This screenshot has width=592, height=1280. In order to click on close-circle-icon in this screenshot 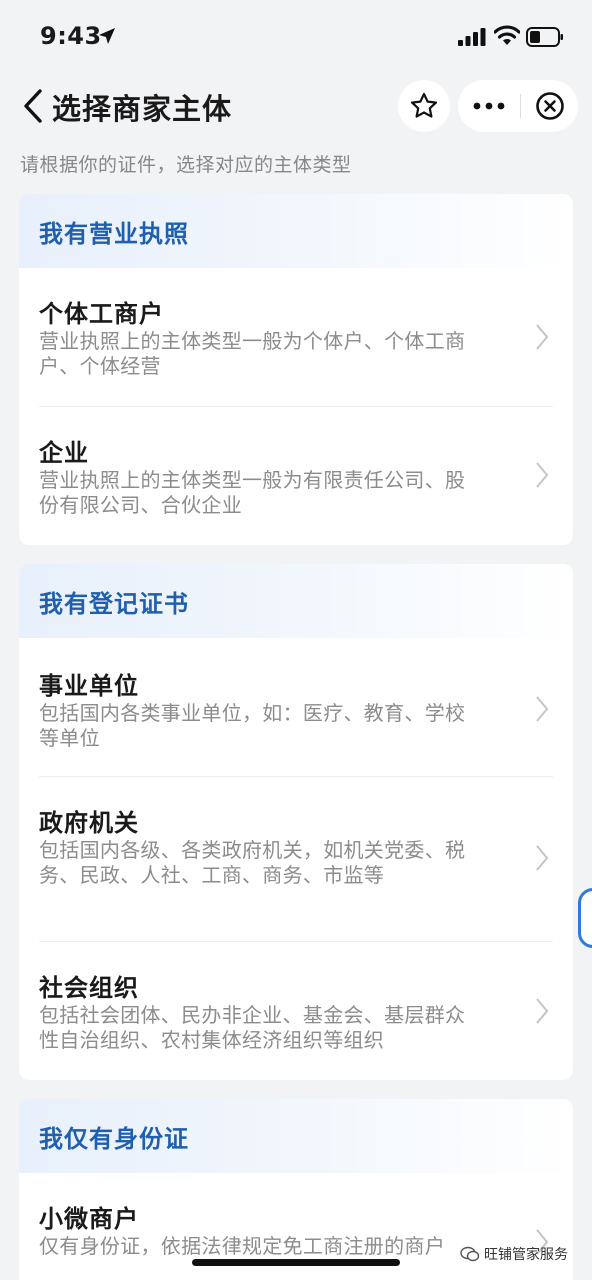, I will do `click(550, 106)`.